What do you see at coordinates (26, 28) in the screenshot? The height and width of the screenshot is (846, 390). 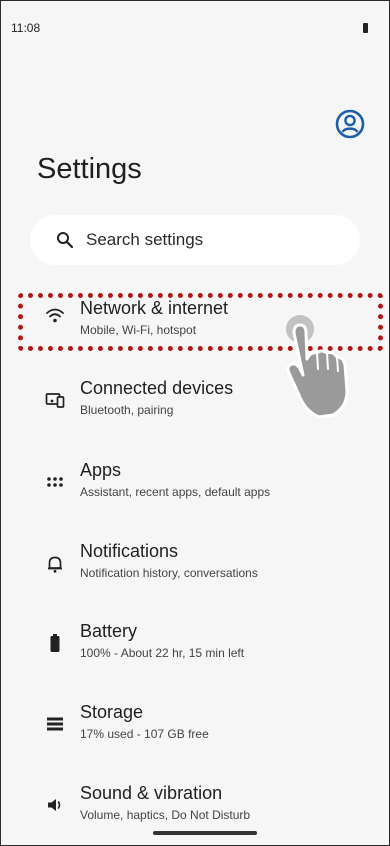 I see `status-time: 11:08` at bounding box center [26, 28].